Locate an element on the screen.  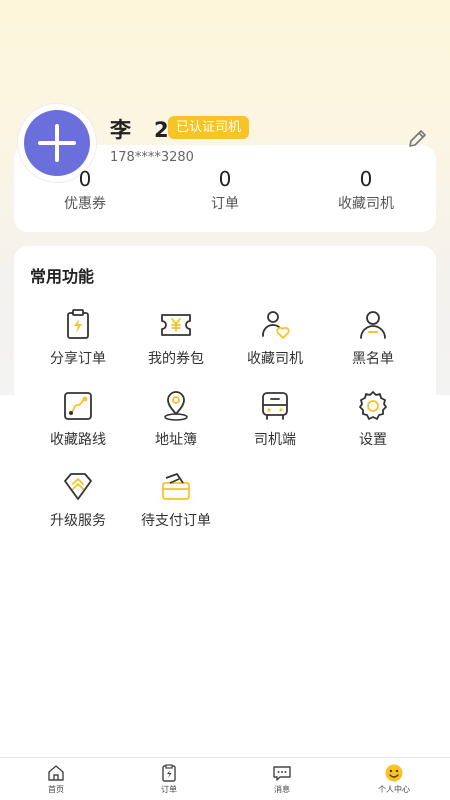
orders-icon is located at coordinates (169, 773).